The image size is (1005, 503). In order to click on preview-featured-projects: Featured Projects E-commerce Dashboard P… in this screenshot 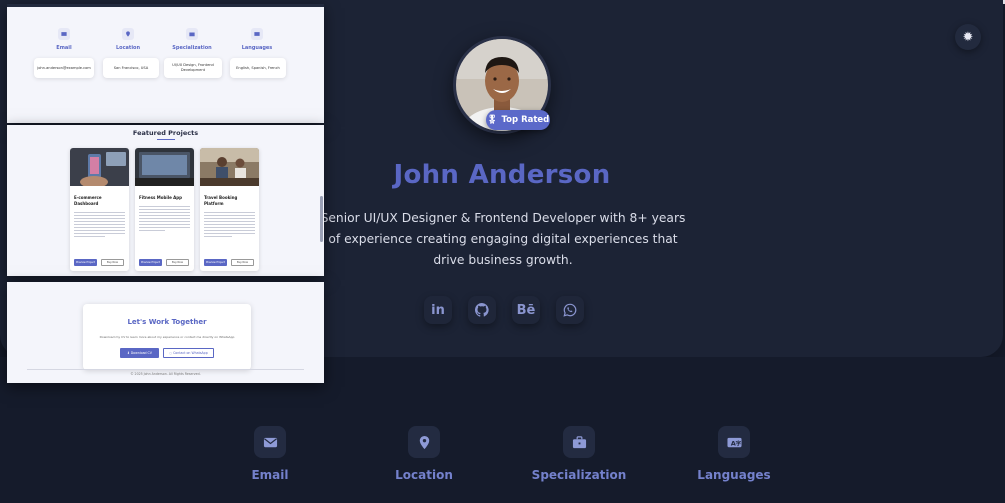, I will do `click(165, 200)`.